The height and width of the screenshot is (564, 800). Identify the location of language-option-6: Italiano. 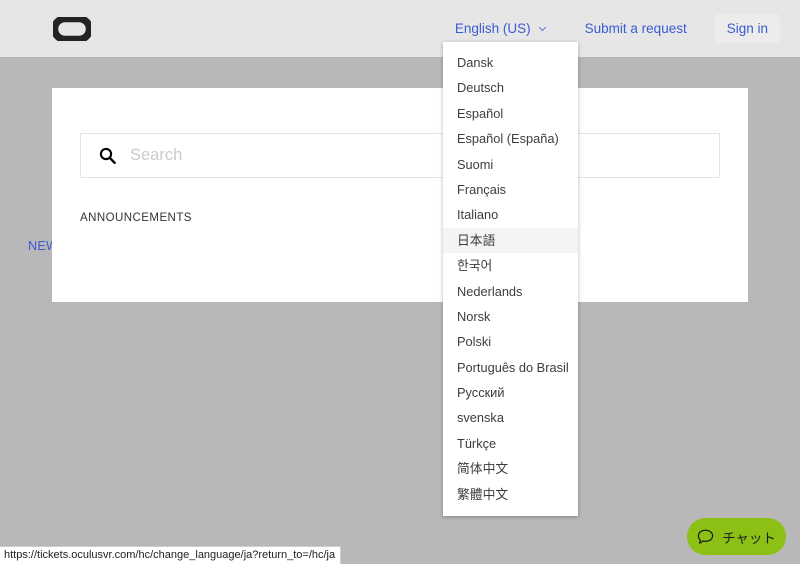
(510, 214).